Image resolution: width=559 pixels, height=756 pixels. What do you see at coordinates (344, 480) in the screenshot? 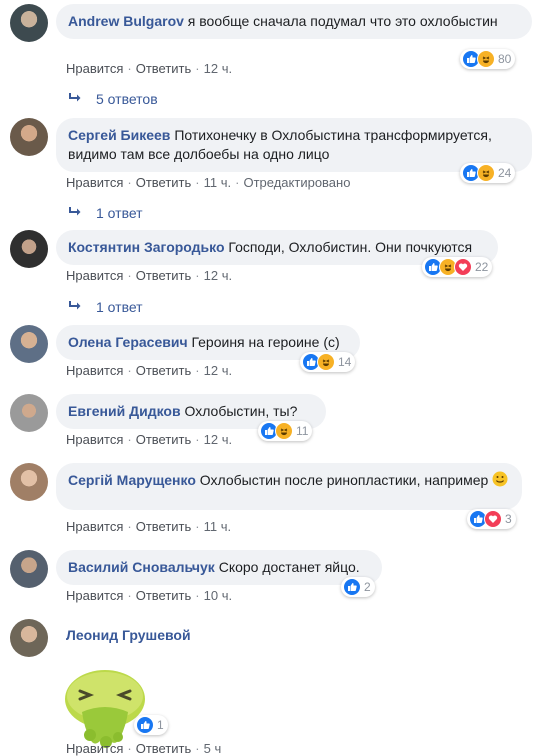
I see `comment-text: Охлобыстин после ринопластики, например` at bounding box center [344, 480].